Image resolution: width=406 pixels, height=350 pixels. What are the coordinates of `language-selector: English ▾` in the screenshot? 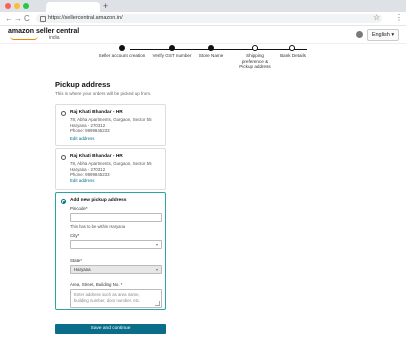 It's located at (383, 35).